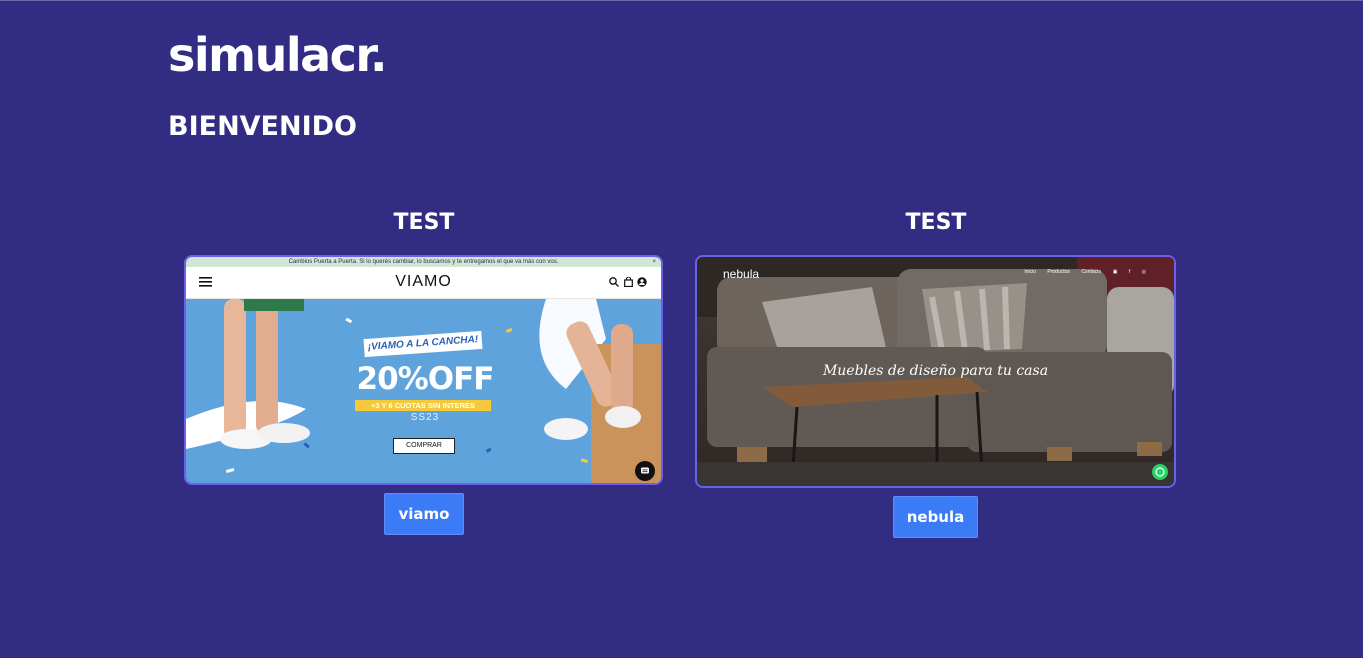  What do you see at coordinates (1058, 272) in the screenshot?
I see `nav-link-productos: Productos` at bounding box center [1058, 272].